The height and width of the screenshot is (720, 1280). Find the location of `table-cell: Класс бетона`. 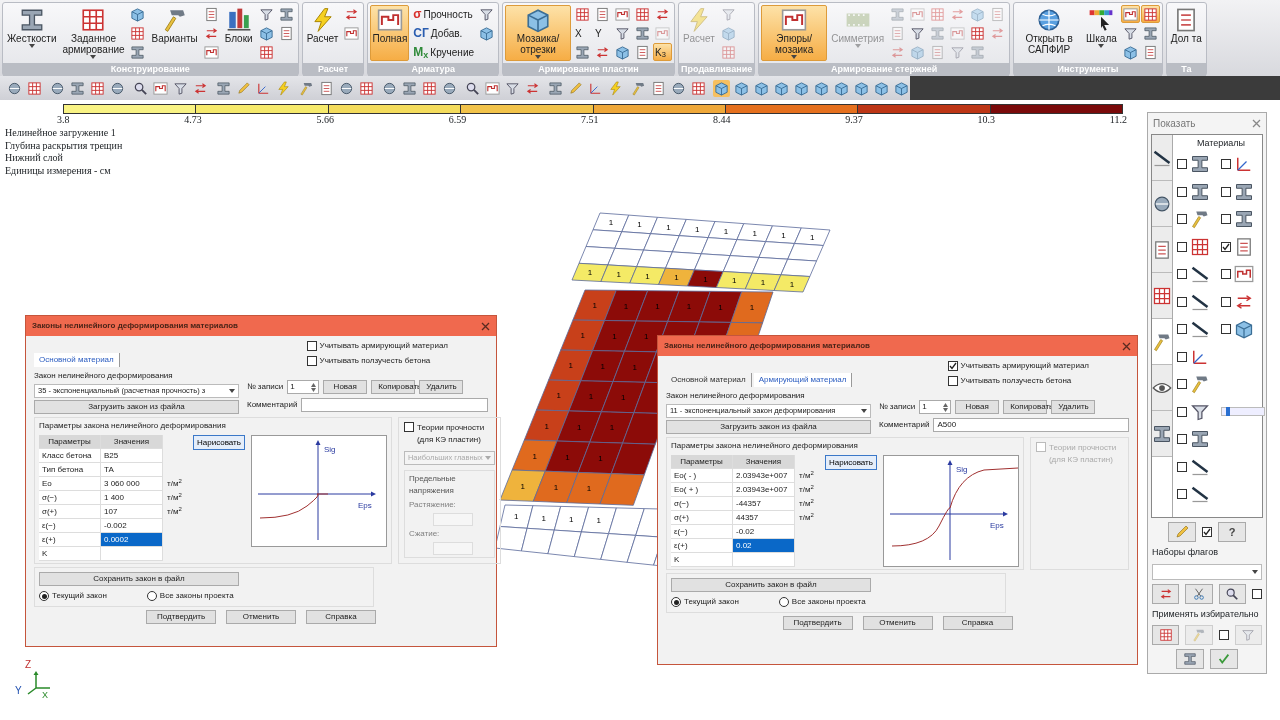

table-cell: Класс бетона is located at coordinates (70, 456).